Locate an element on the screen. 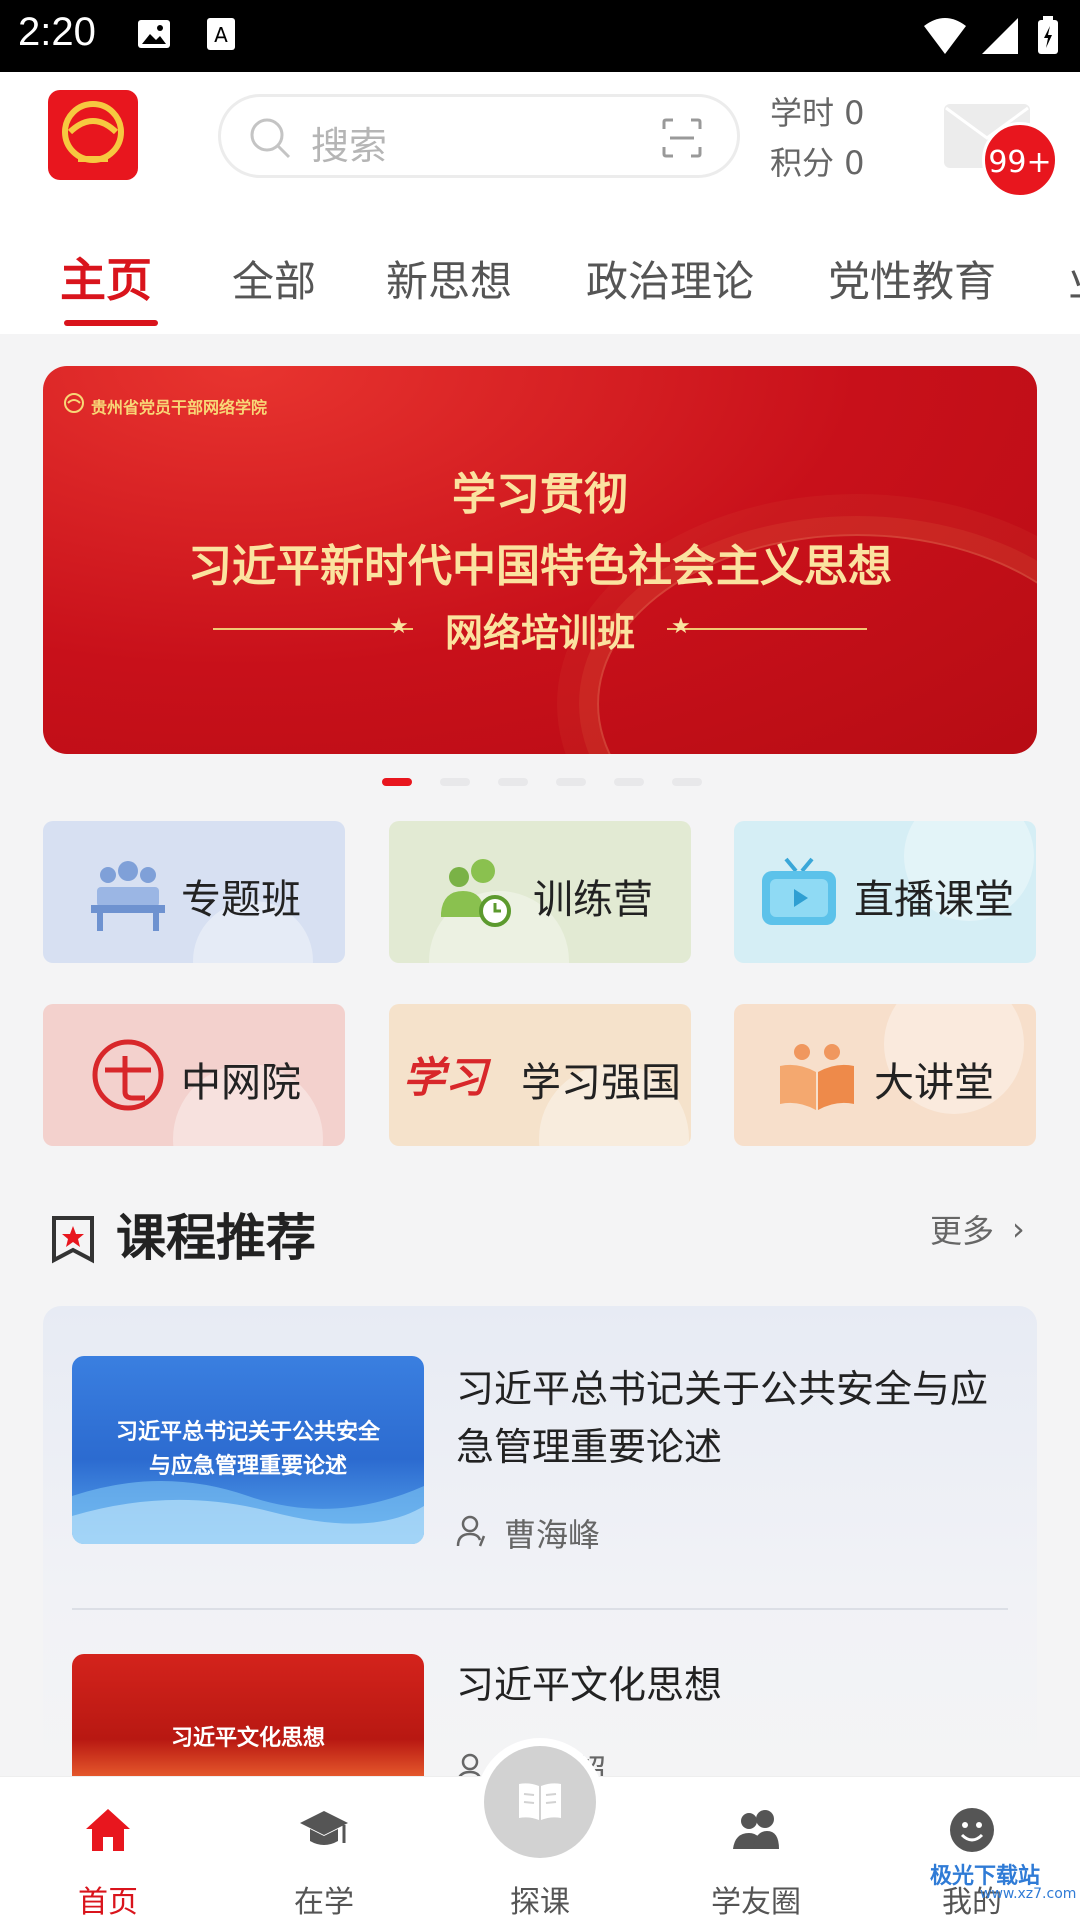 The width and height of the screenshot is (1080, 1920). study-hours: 学时 0 is located at coordinates (817, 113).